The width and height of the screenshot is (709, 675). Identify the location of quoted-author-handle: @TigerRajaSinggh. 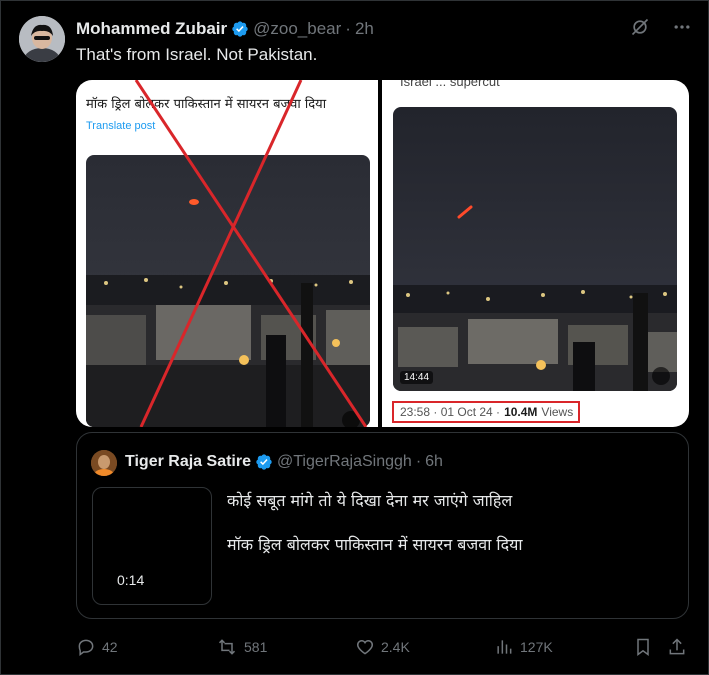
(344, 462).